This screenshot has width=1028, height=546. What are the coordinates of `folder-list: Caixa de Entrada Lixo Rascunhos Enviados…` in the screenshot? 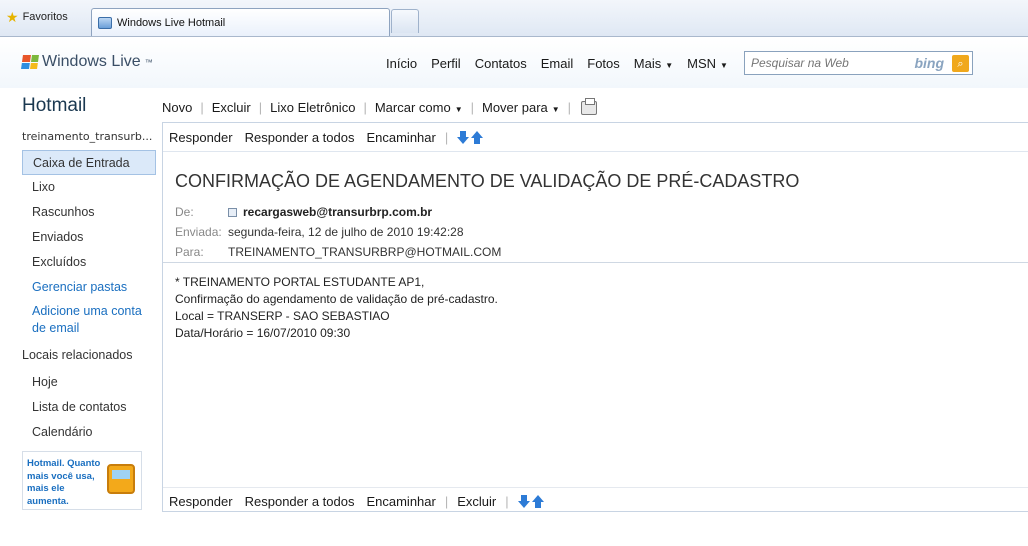 It's located at (89, 297).